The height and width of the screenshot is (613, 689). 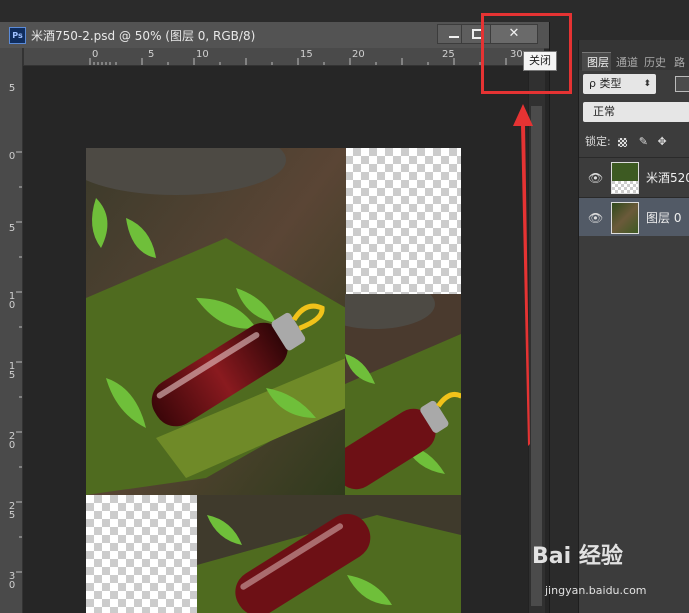 What do you see at coordinates (604, 111) in the screenshot?
I see `blend-mode-label: 正常` at bounding box center [604, 111].